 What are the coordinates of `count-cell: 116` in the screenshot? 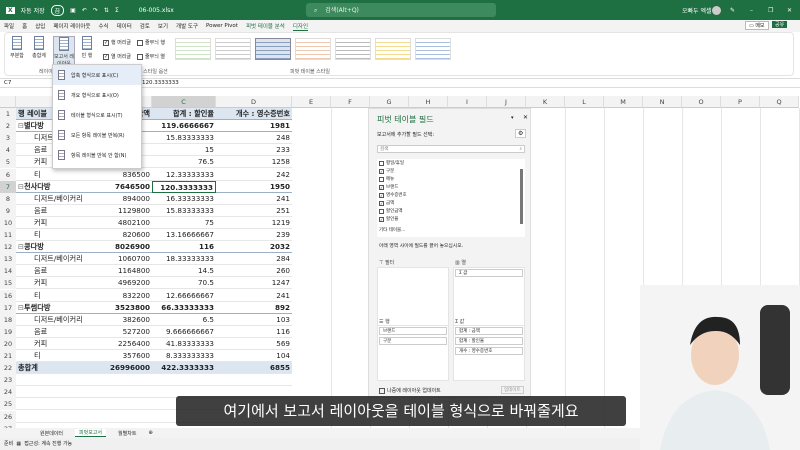 It's located at (254, 332).